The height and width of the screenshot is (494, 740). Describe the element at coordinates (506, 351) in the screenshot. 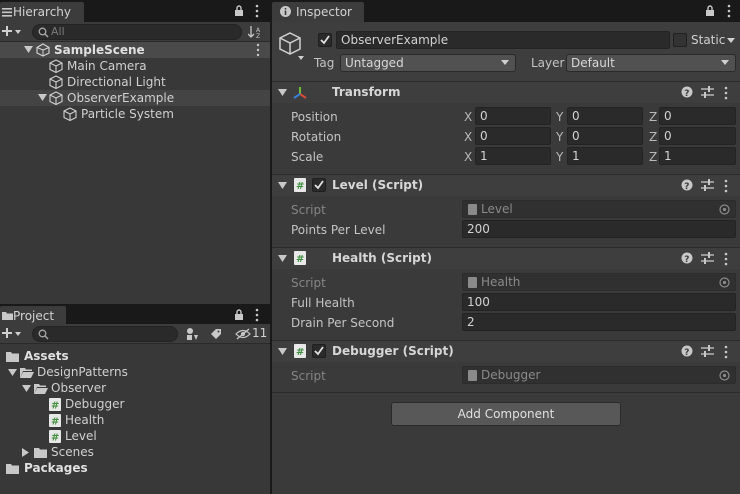

I see `debugger-script-header: # Debugger (Script) ?` at that location.